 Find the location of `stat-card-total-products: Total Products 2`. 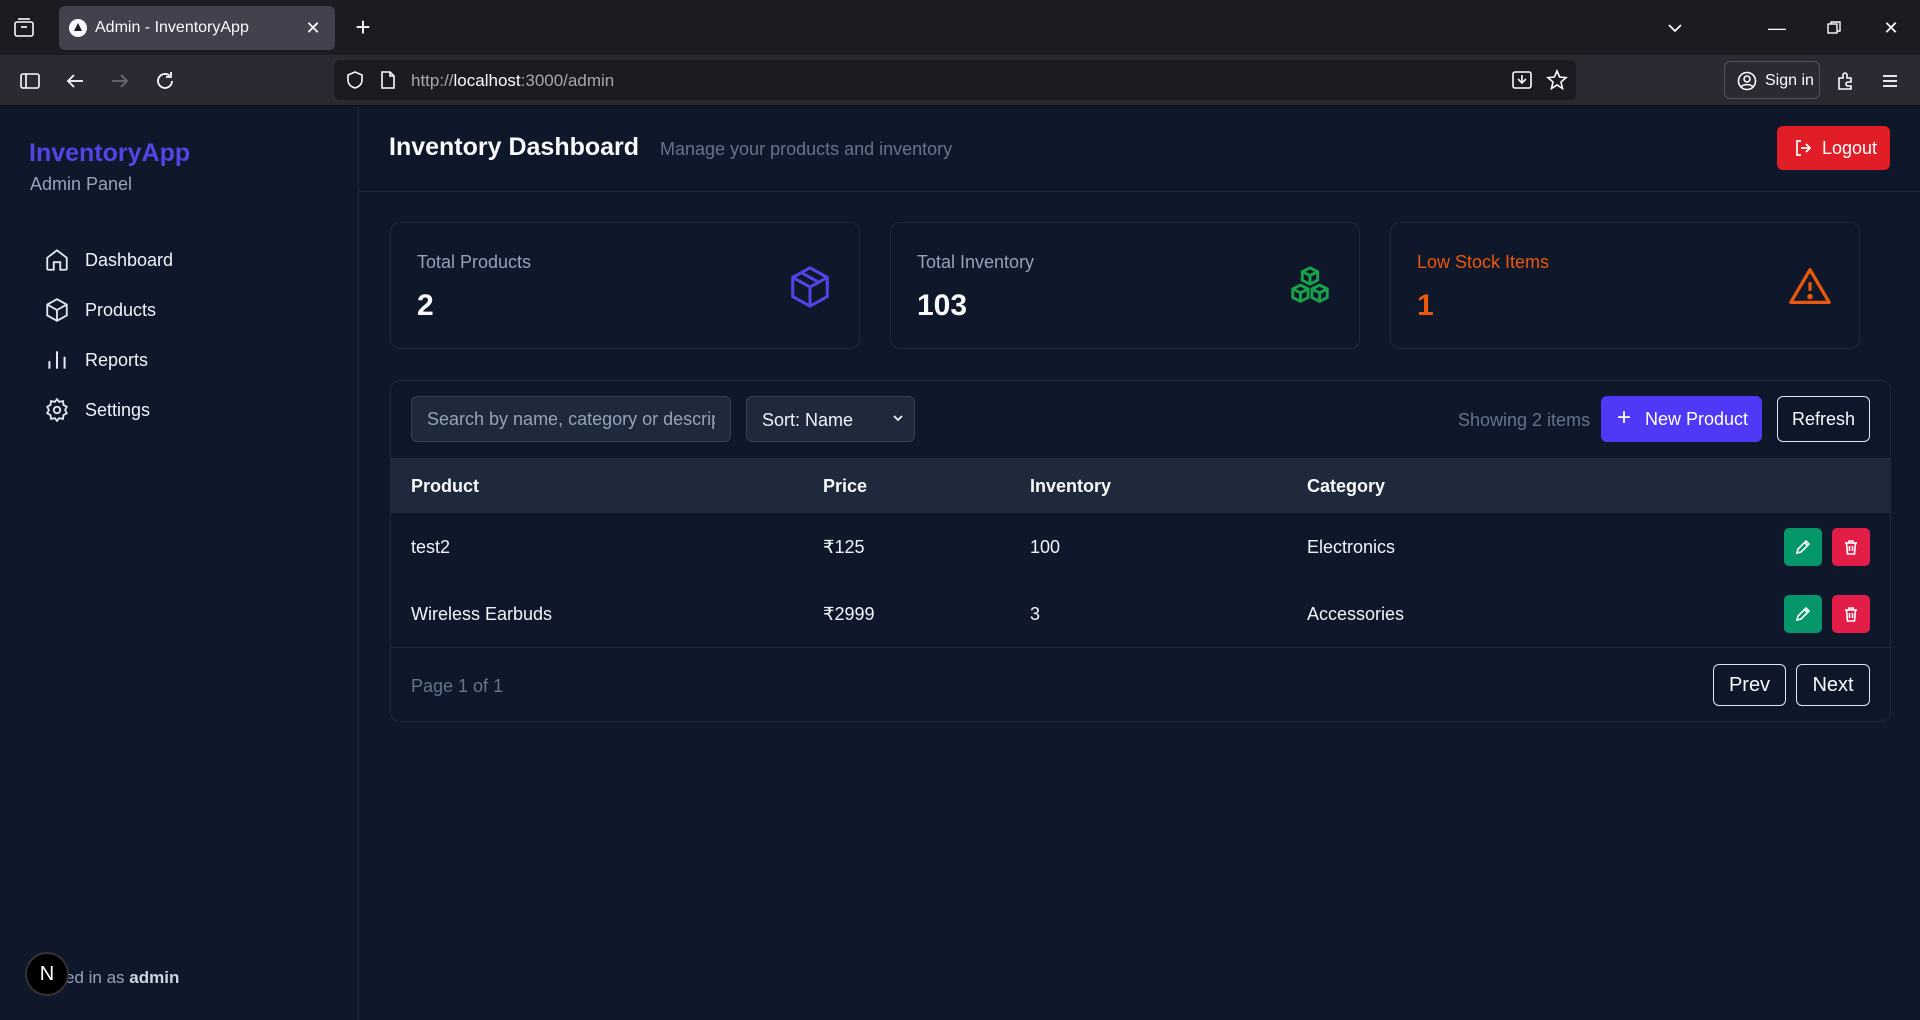

stat-card-total-products: Total Products 2 is located at coordinates (625, 285).